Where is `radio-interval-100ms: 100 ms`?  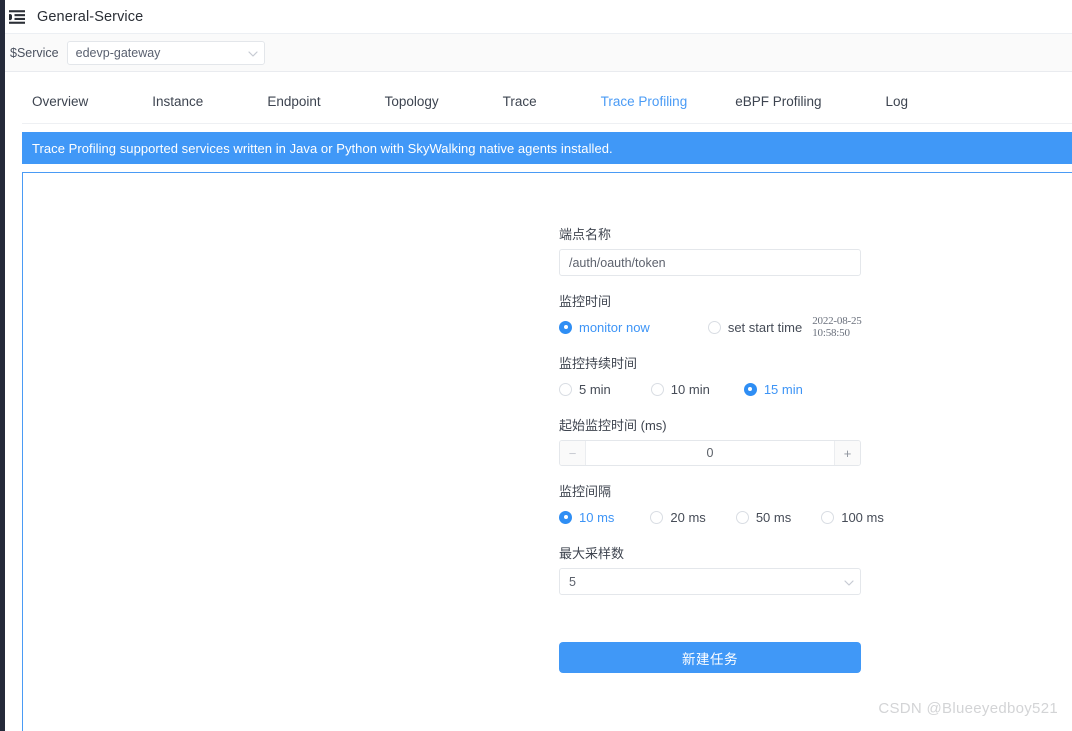 radio-interval-100ms: 100 ms is located at coordinates (852, 517).